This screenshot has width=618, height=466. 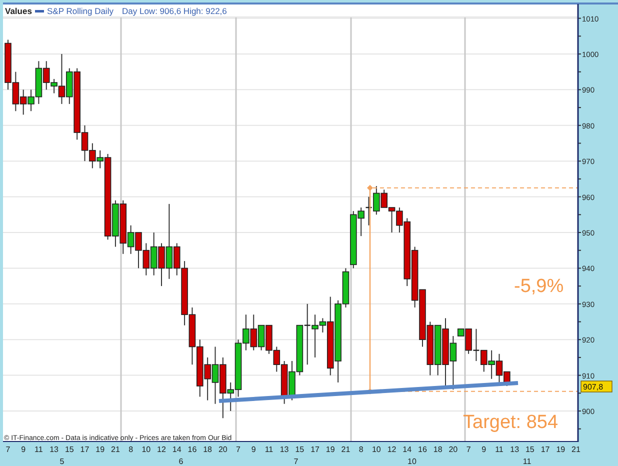 I want to click on legend-day-range: Day Low: 906,6 High: 922,6, so click(x=174, y=11).